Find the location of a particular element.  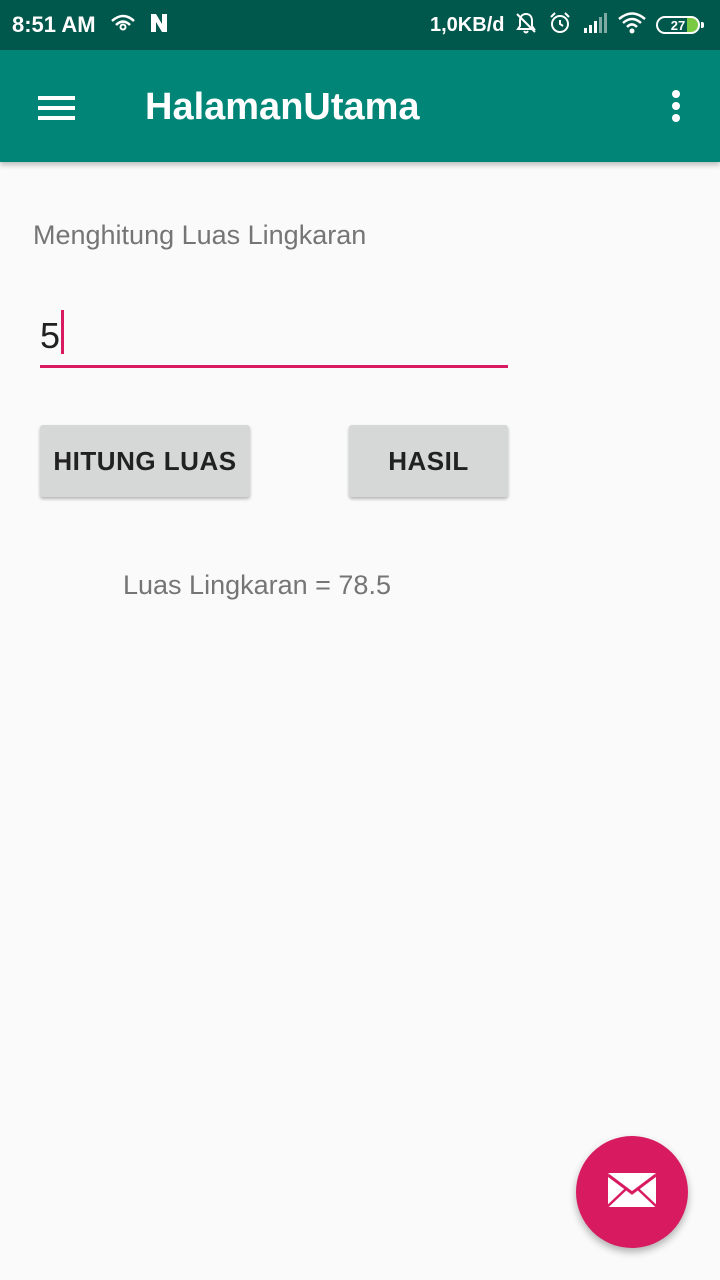

radius-input-value: 5 is located at coordinates (52, 334).